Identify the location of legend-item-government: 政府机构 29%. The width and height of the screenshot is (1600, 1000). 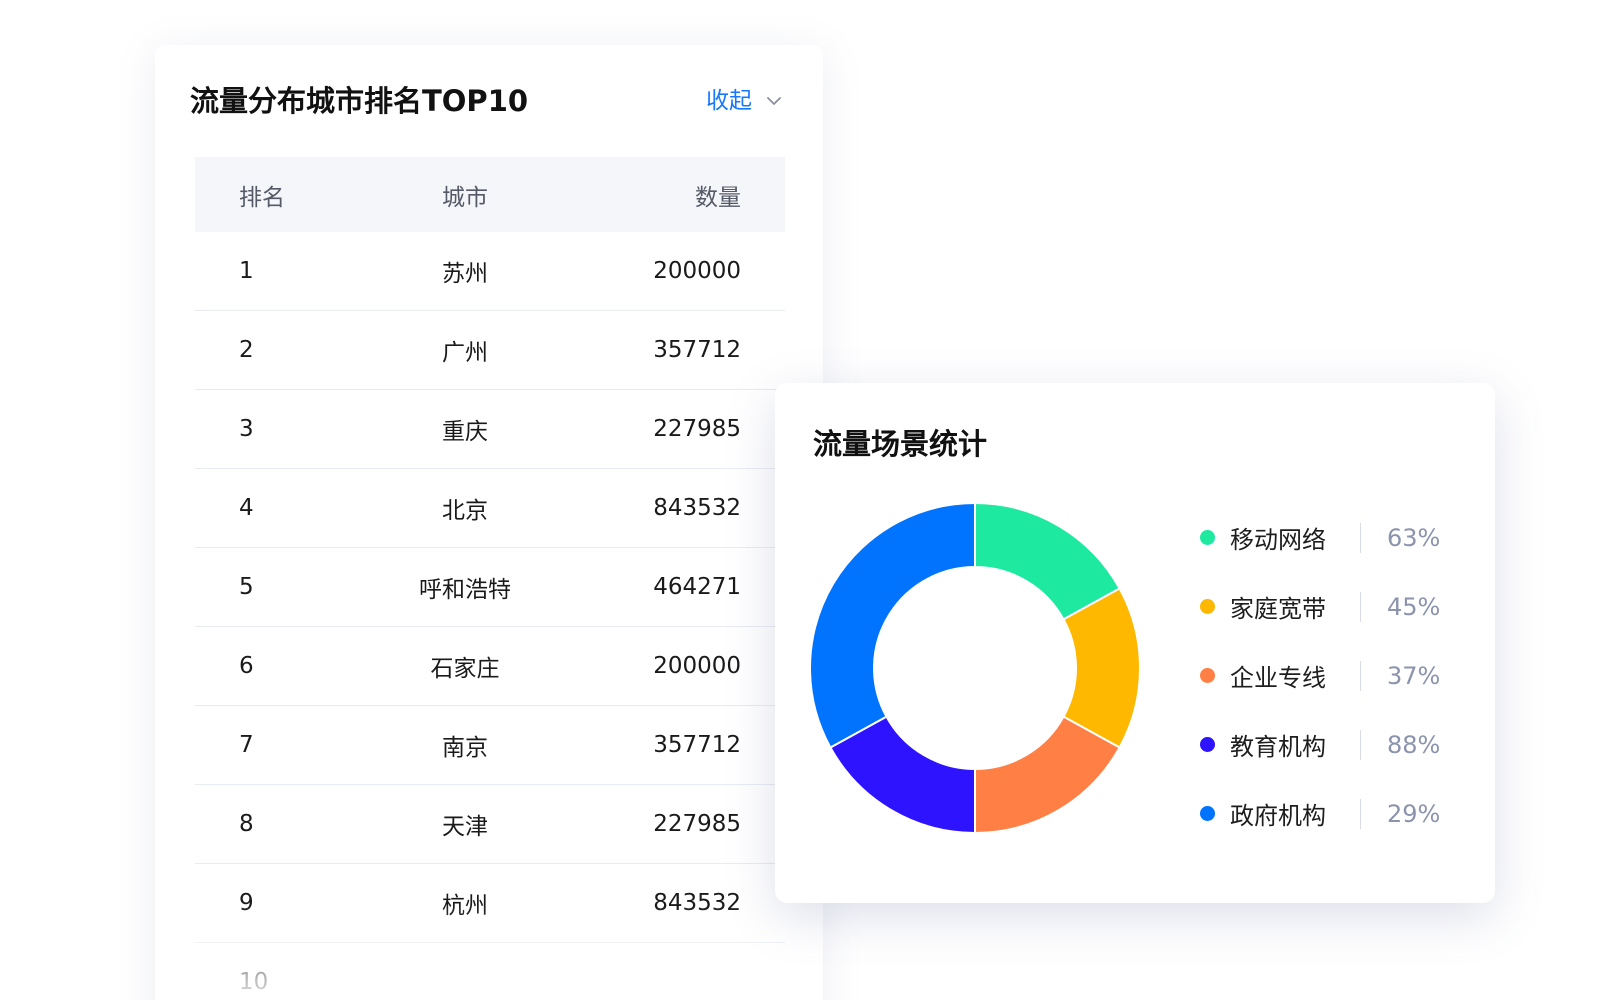
(1340, 813).